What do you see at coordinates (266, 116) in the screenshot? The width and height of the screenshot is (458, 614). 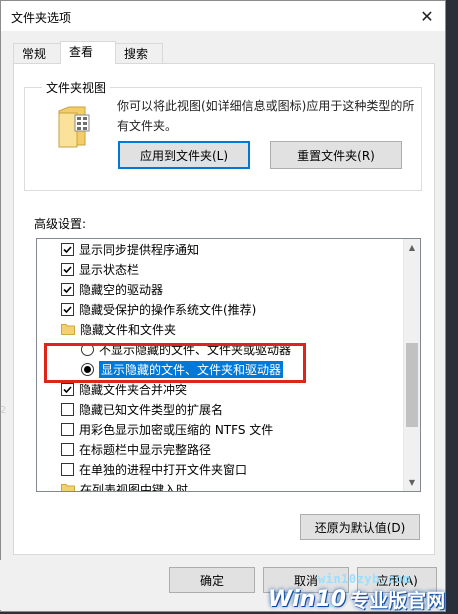 I see `folder-view-description: 你可以将此视图(如详细信息或图标)应用于这种类型的所有文件夹。` at bounding box center [266, 116].